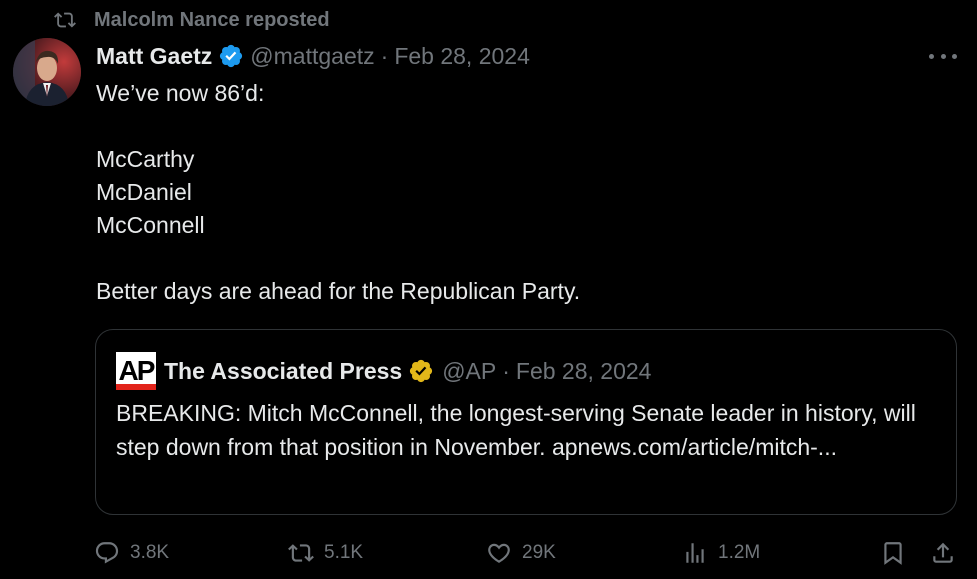 The height and width of the screenshot is (579, 977). I want to click on verified-badge-icon, so click(231, 56).